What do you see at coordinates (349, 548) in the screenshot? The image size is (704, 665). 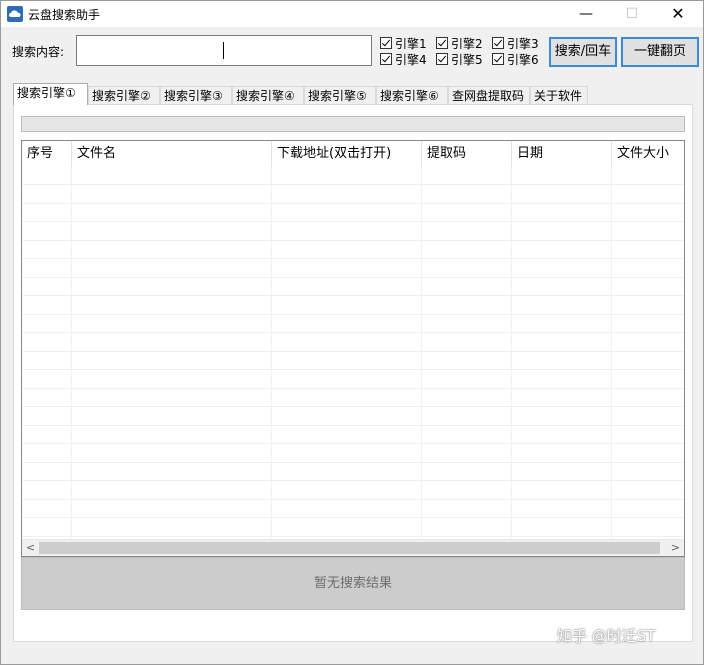 I see `scroll-thumb` at bounding box center [349, 548].